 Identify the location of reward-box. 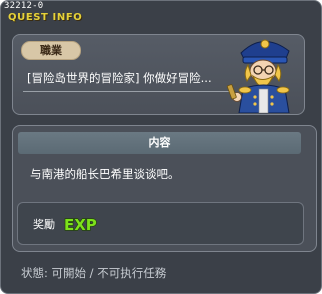
(160, 223).